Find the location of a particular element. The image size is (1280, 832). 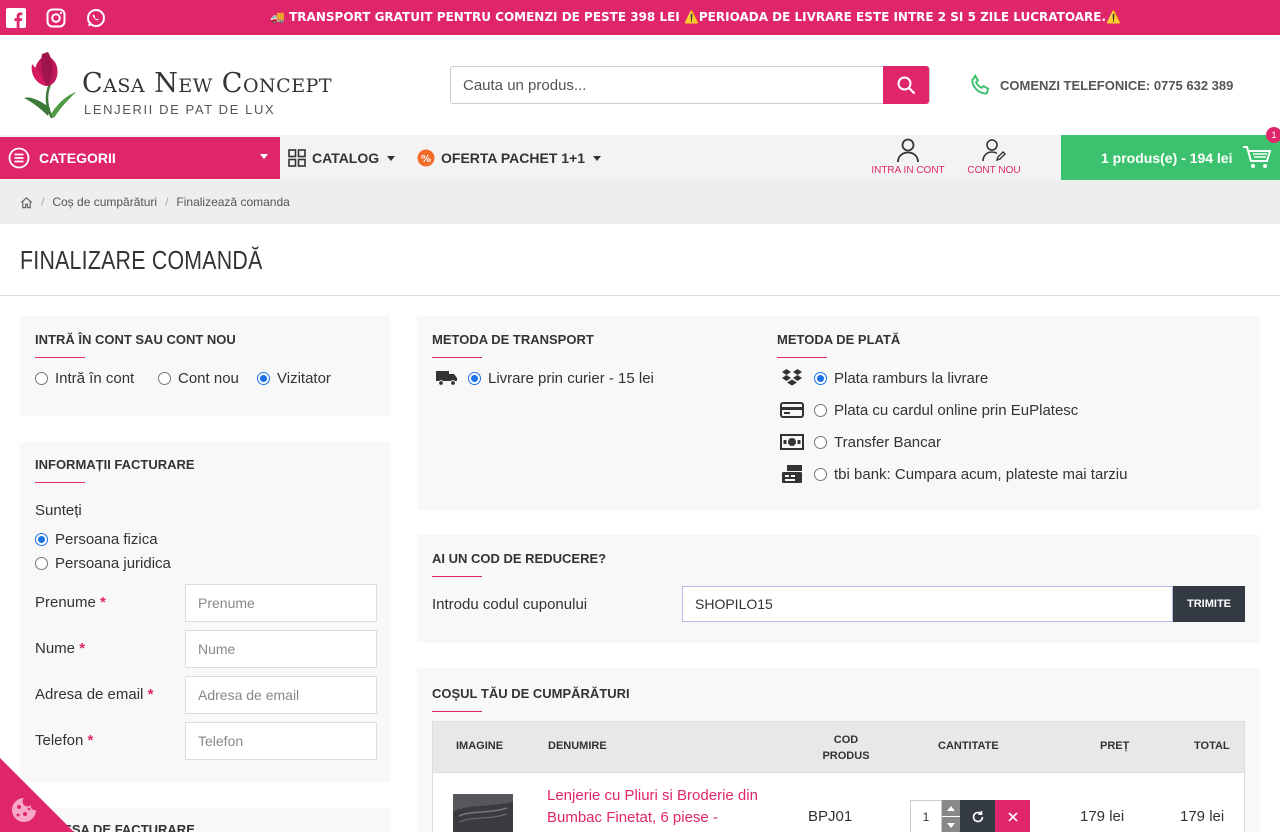

radio-individual-label: Persoana fizica is located at coordinates (106, 539).